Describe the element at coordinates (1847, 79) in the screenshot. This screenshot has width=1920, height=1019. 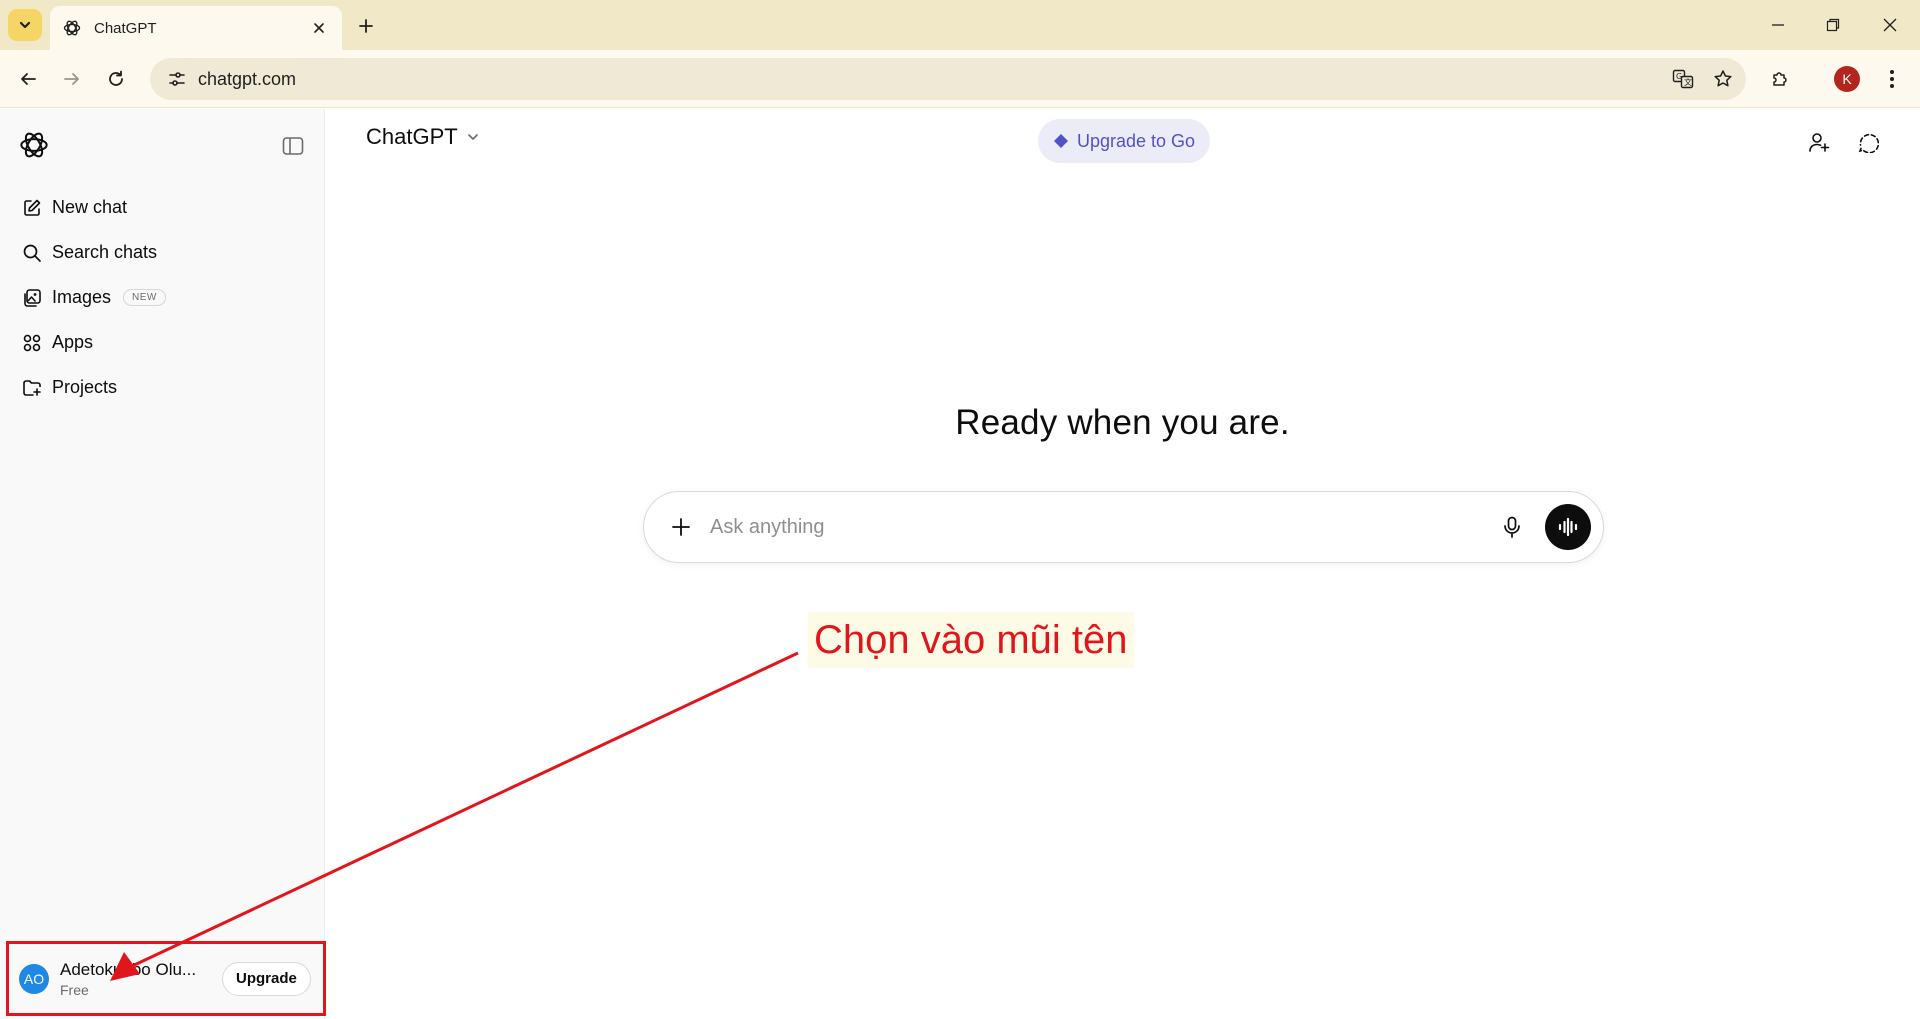
I see `browser-profile-avatar: K` at that location.